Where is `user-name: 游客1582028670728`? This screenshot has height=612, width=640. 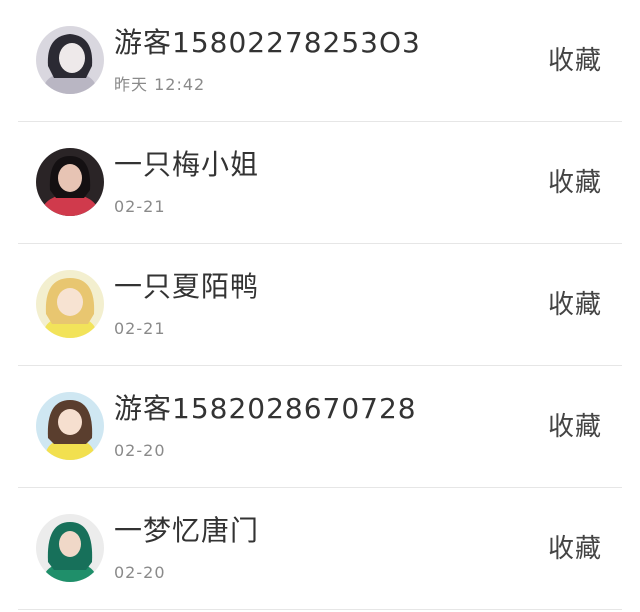 user-name: 游客1582028670728 is located at coordinates (265, 408).